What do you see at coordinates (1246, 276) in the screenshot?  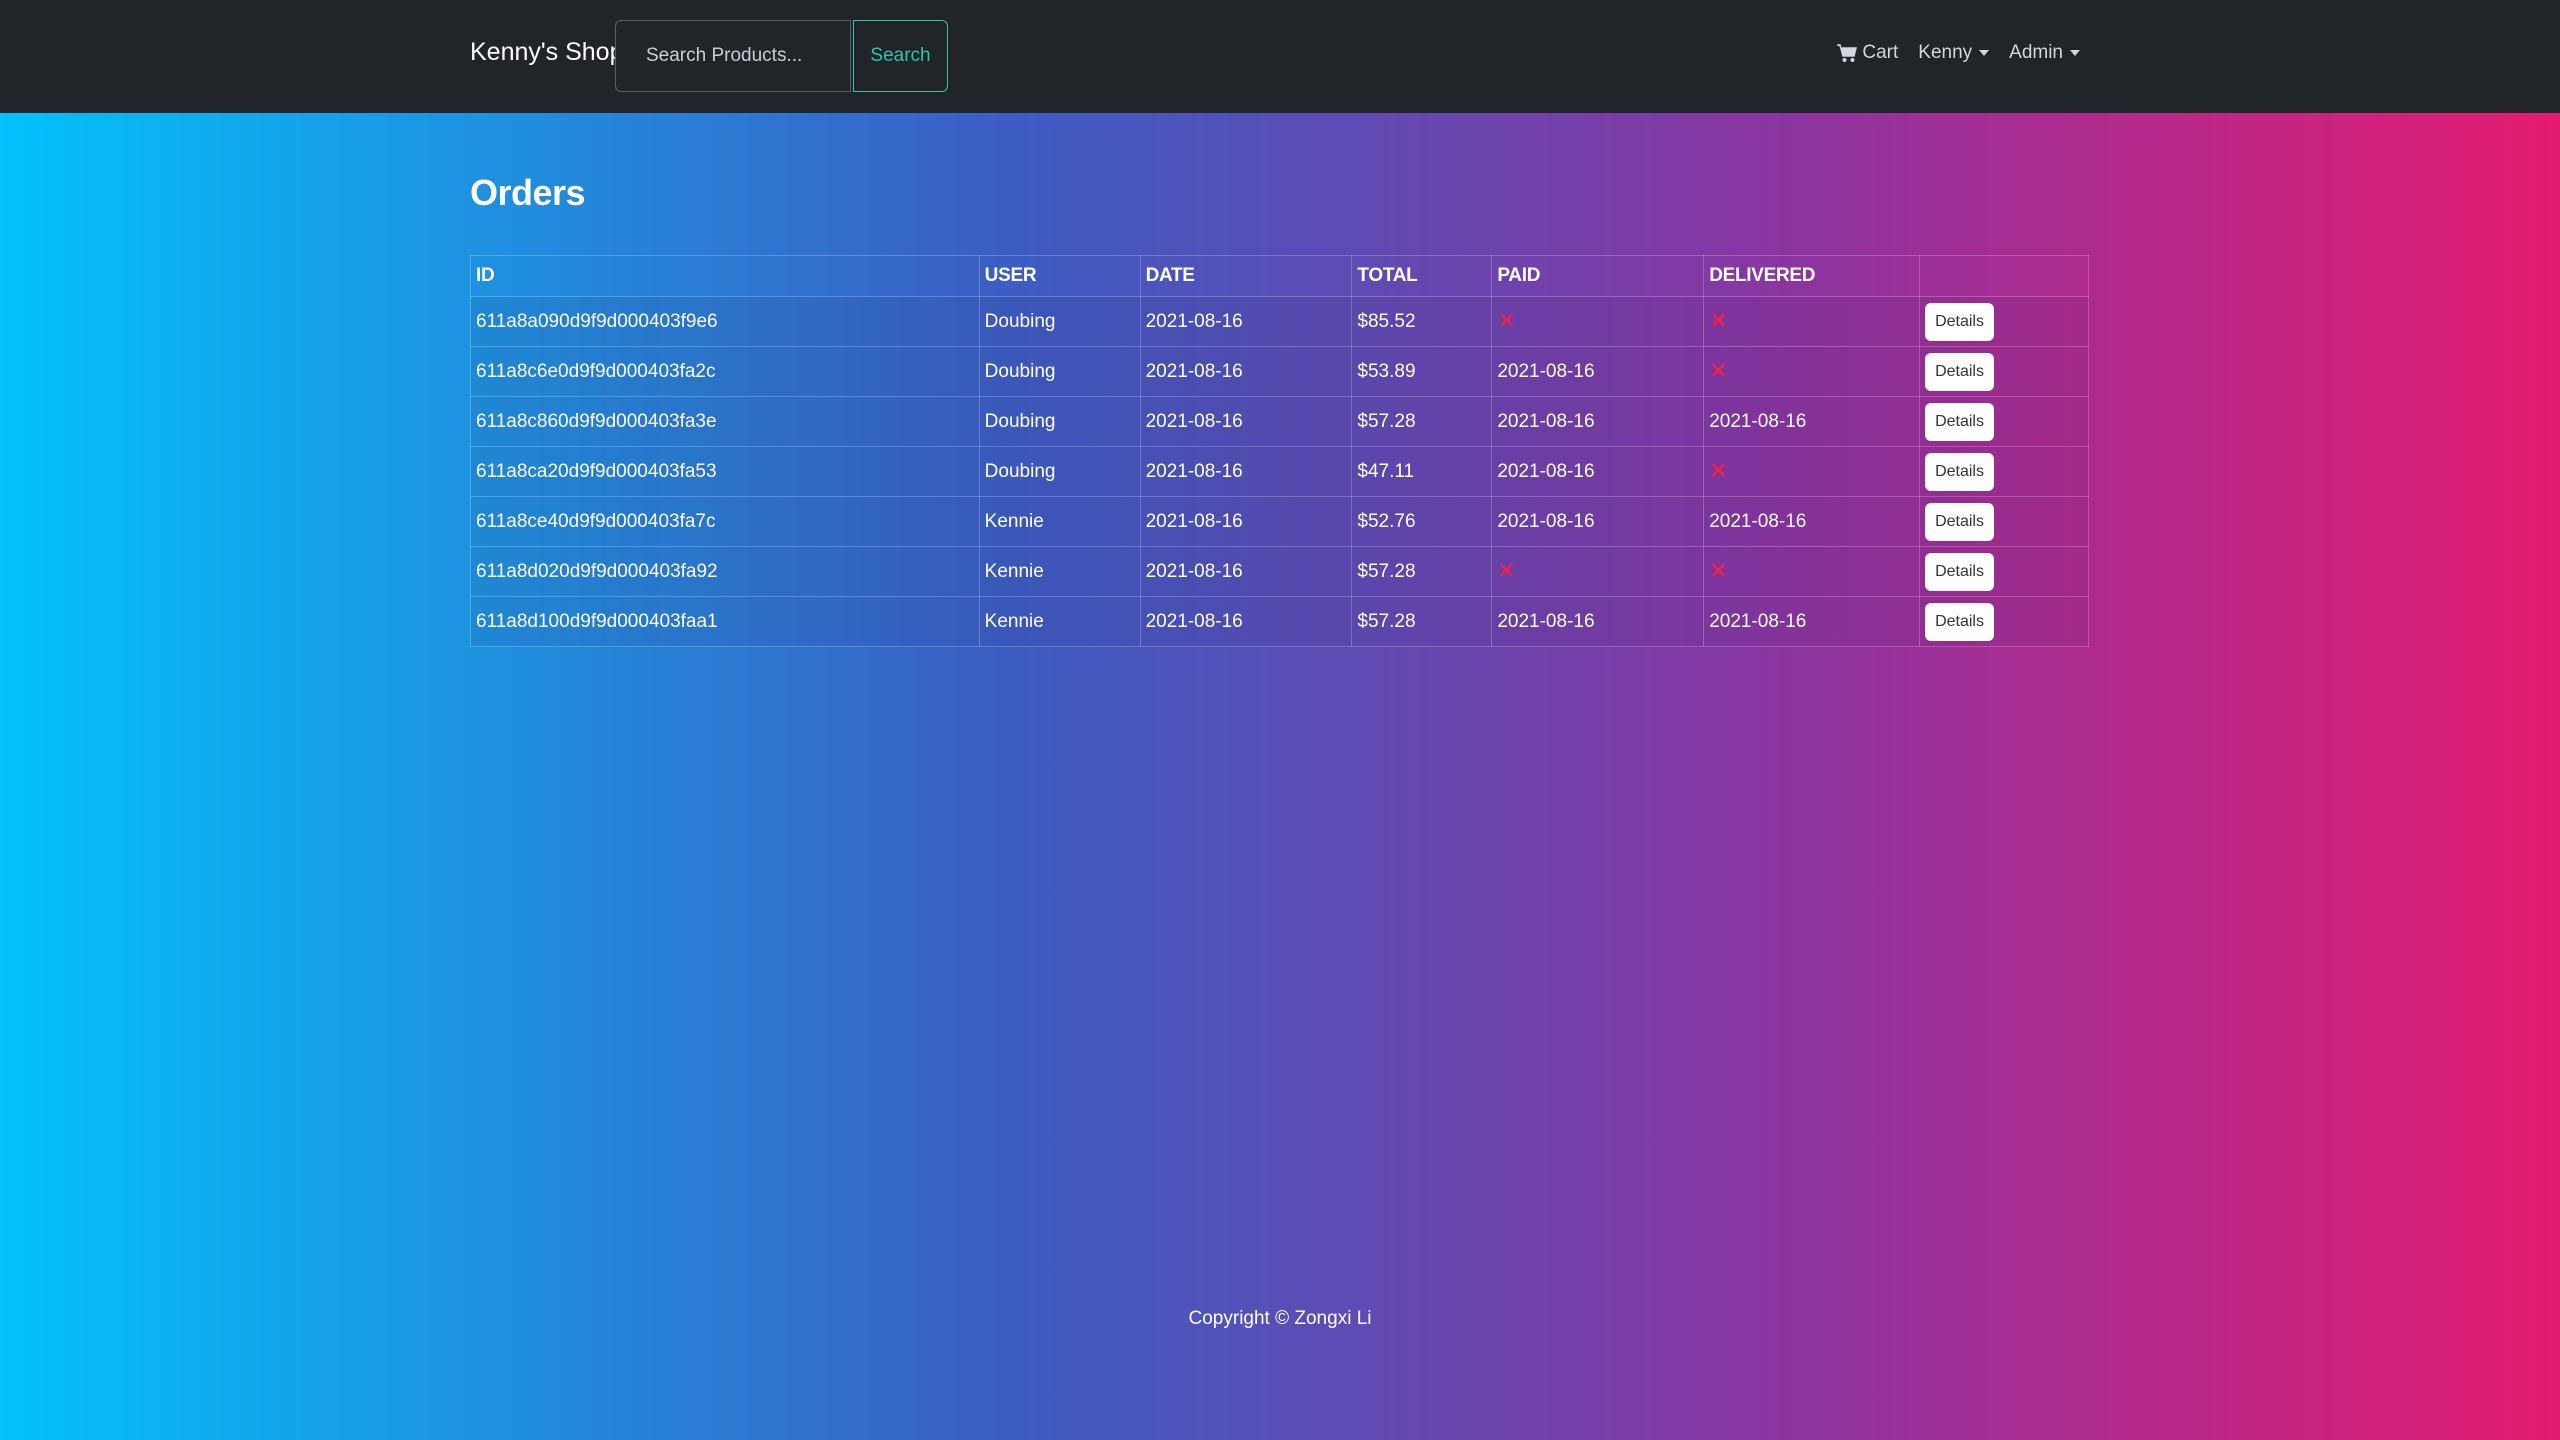 I see `column-header-date: DATE` at bounding box center [1246, 276].